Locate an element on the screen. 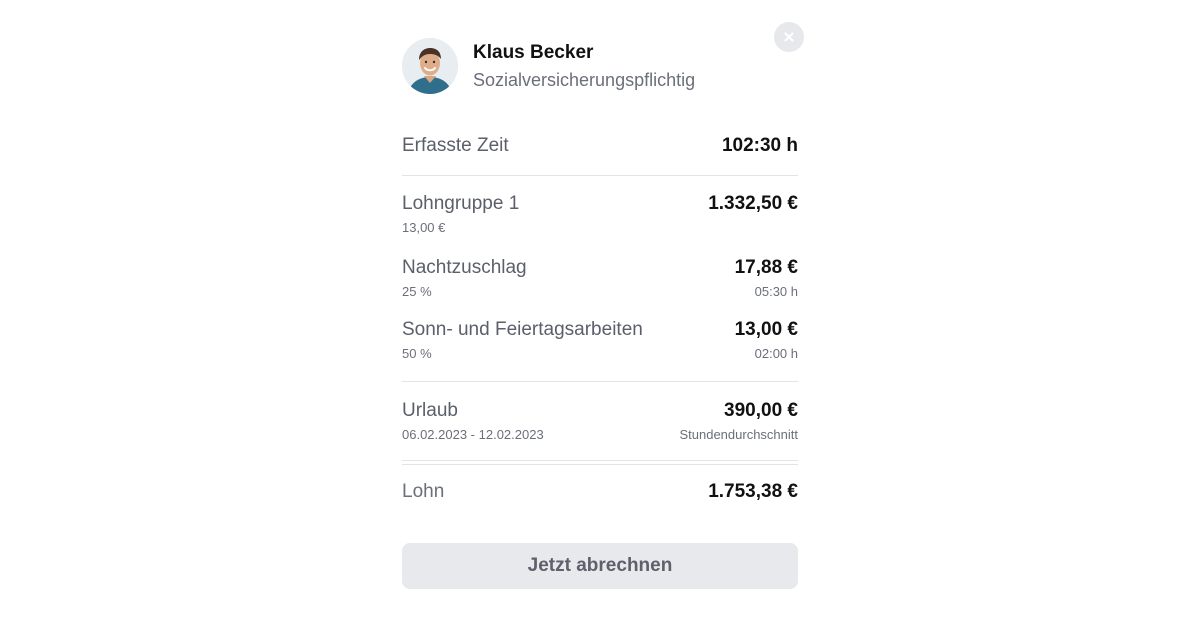 The height and width of the screenshot is (628, 1200). wage-item-hours: 02:00 h is located at coordinates (776, 353).